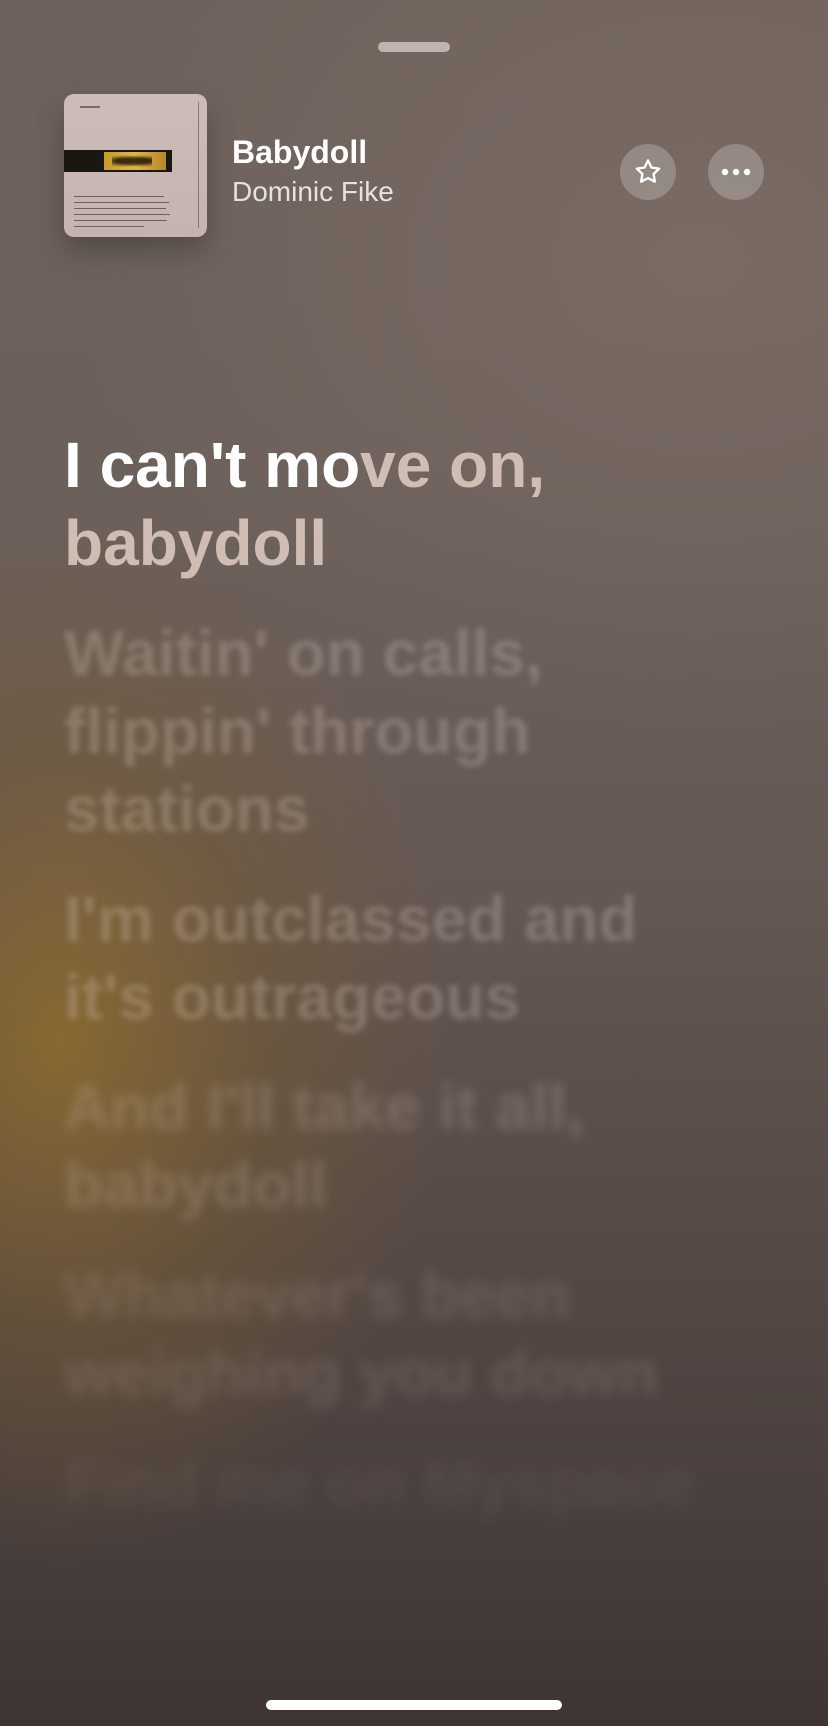  I want to click on song-artist: Dominic Fike, so click(313, 192).